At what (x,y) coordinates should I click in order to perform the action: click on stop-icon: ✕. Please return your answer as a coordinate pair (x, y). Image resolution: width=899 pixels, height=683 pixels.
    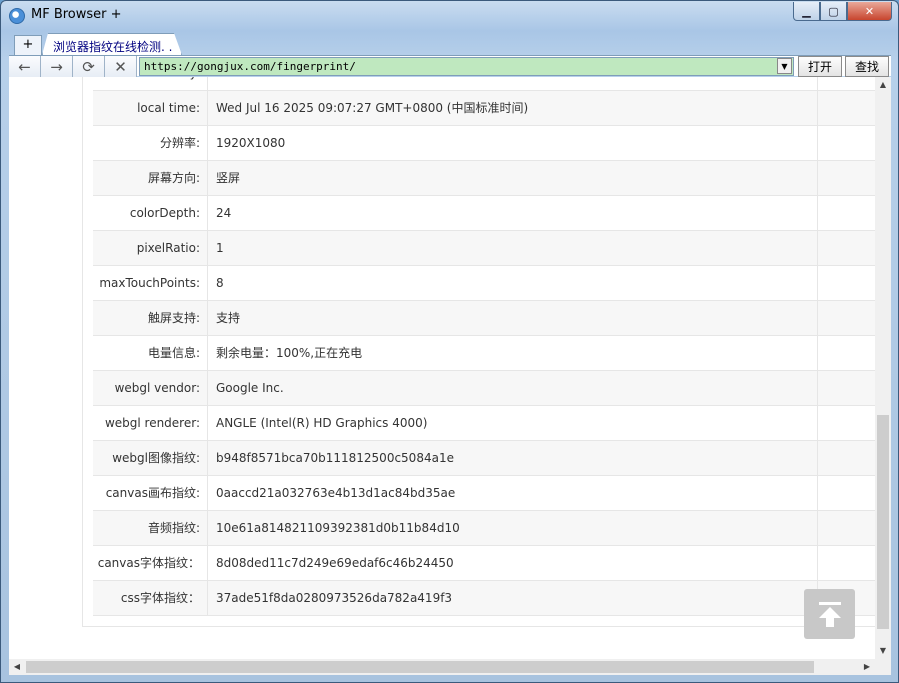
    Looking at the image, I should click on (120, 66).